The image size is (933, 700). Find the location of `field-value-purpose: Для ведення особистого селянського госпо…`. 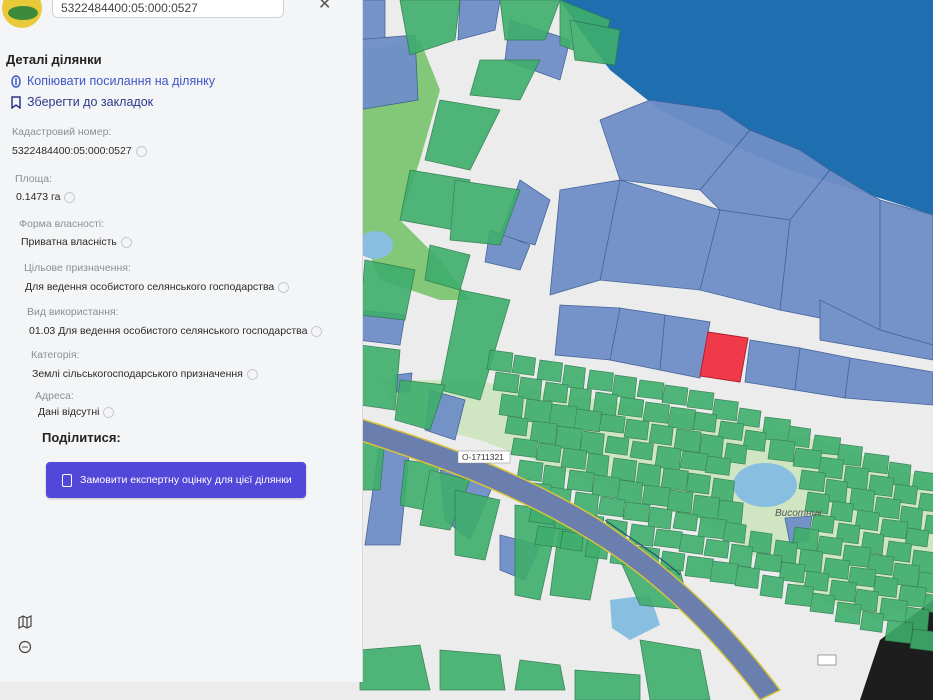

field-value-purpose: Для ведення особистого селянського госпо… is located at coordinates (157, 287).